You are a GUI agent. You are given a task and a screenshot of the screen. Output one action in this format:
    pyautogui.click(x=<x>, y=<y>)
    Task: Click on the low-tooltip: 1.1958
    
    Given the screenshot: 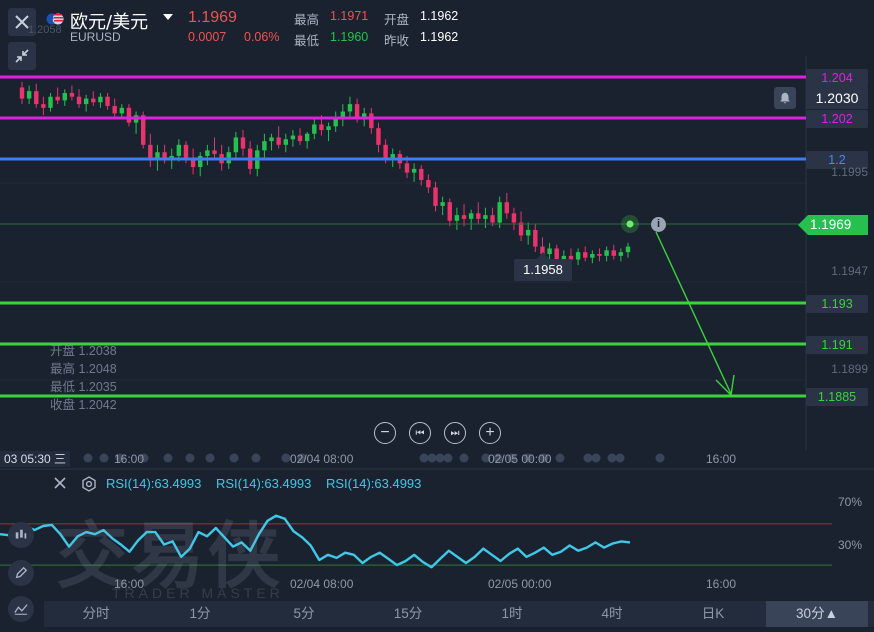 What is the action you would take?
    pyautogui.click(x=543, y=270)
    